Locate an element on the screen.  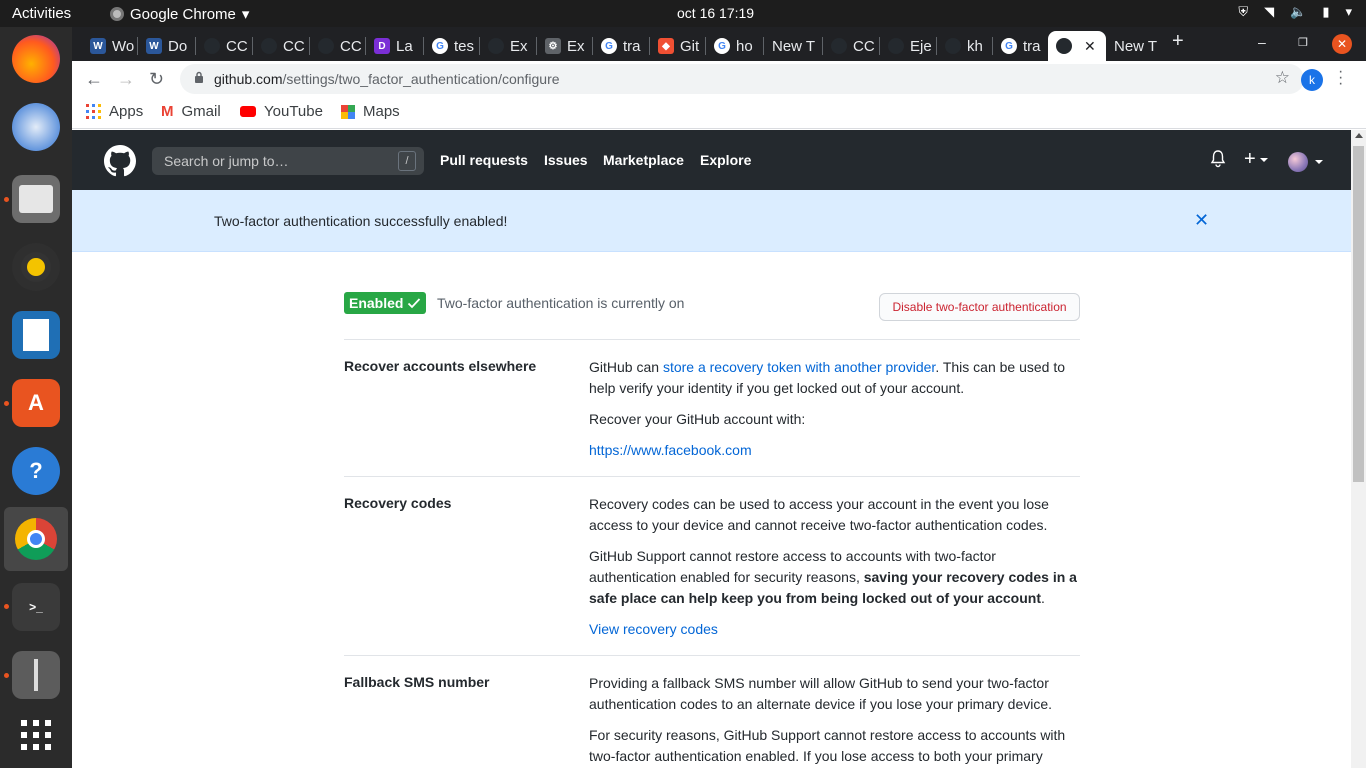
chevron-down-icon is located at coordinates (1319, 162).